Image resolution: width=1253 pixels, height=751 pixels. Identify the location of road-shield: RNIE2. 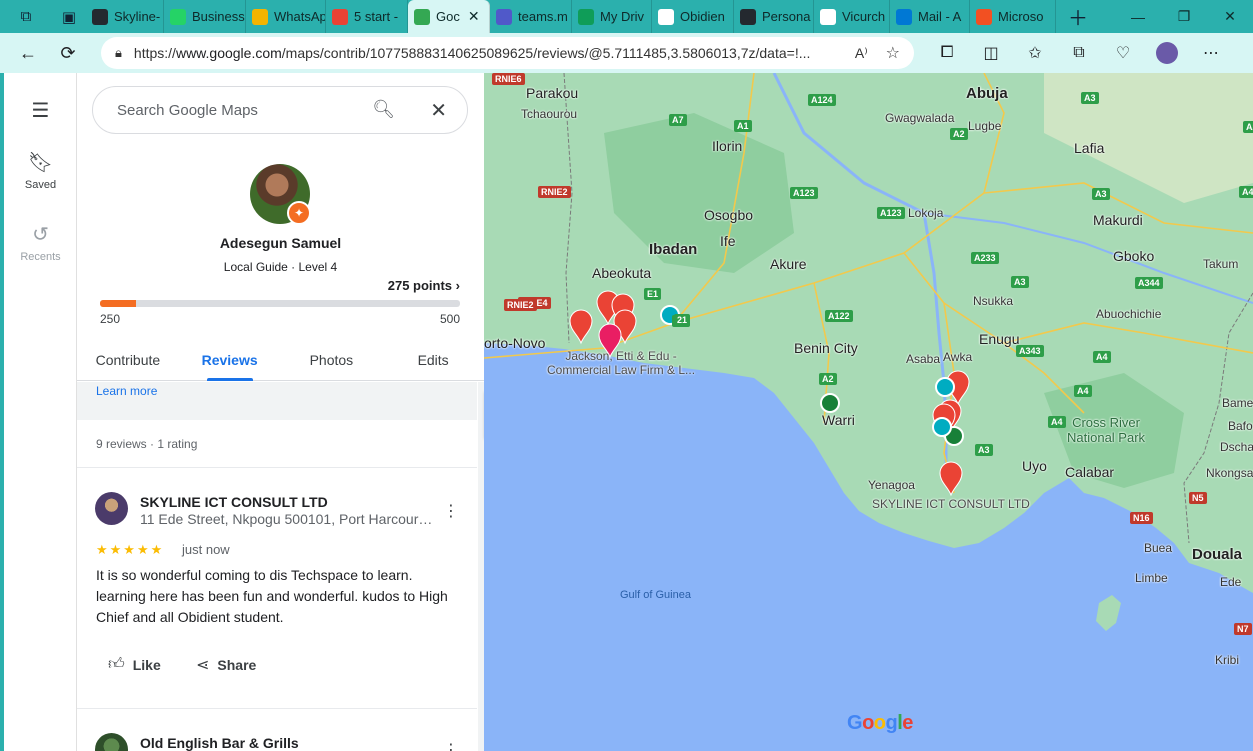
(520, 305).